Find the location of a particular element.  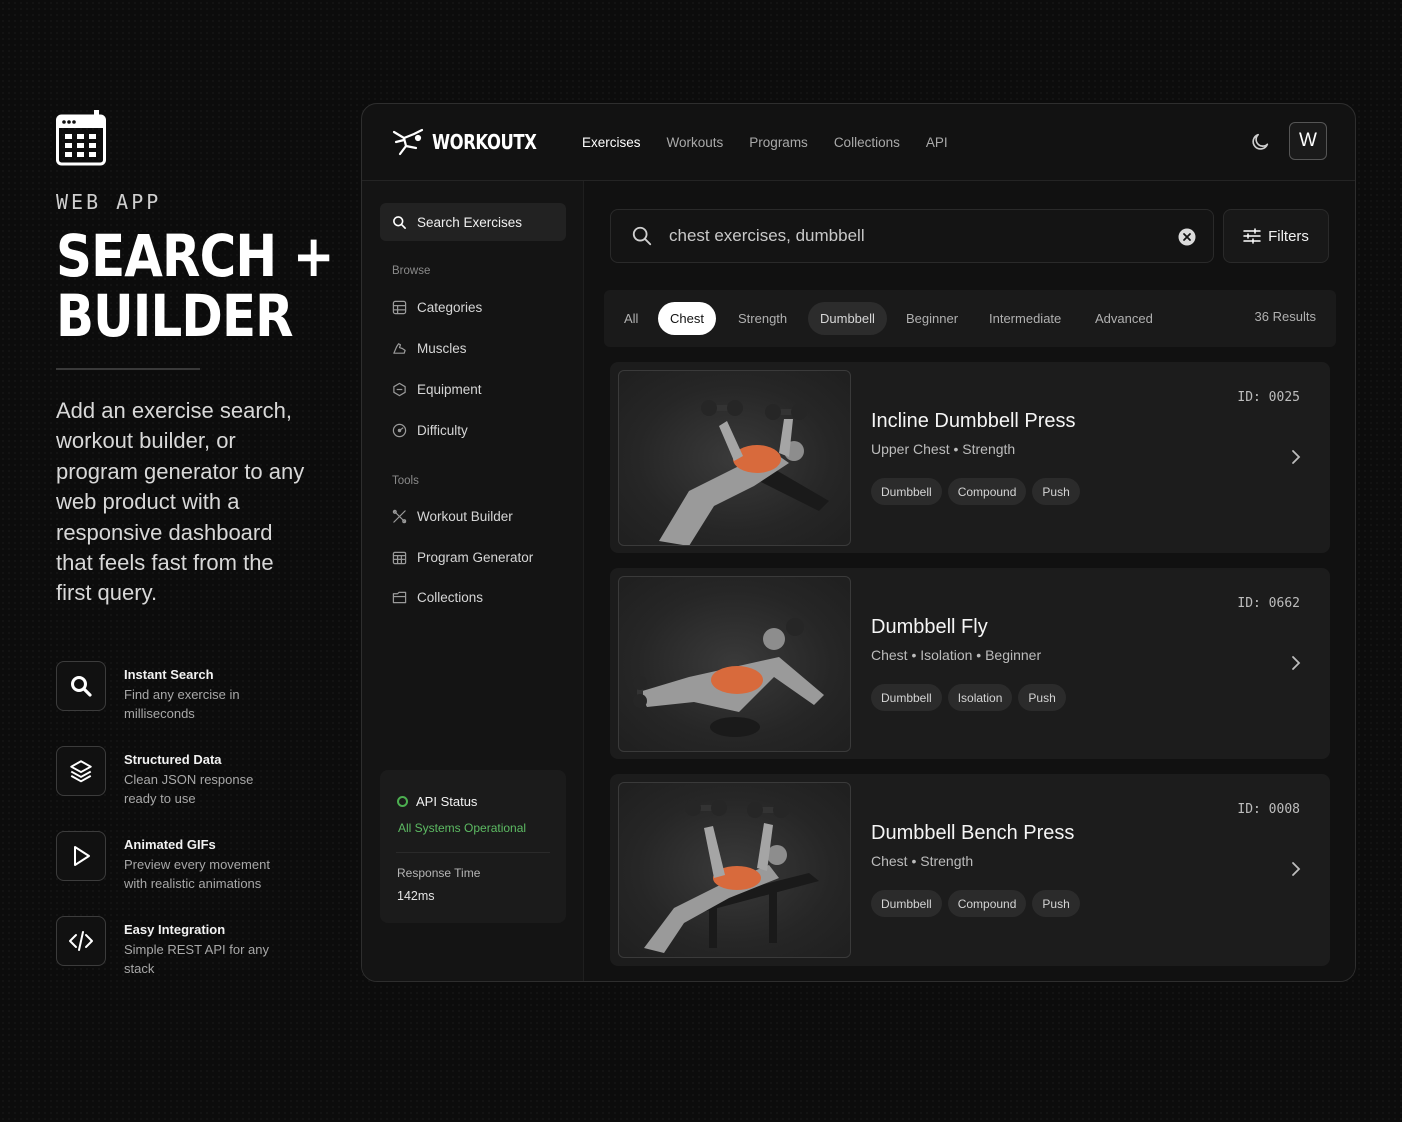

exercise-subtitle: Upper Chest • Strength is located at coordinates (943, 449).